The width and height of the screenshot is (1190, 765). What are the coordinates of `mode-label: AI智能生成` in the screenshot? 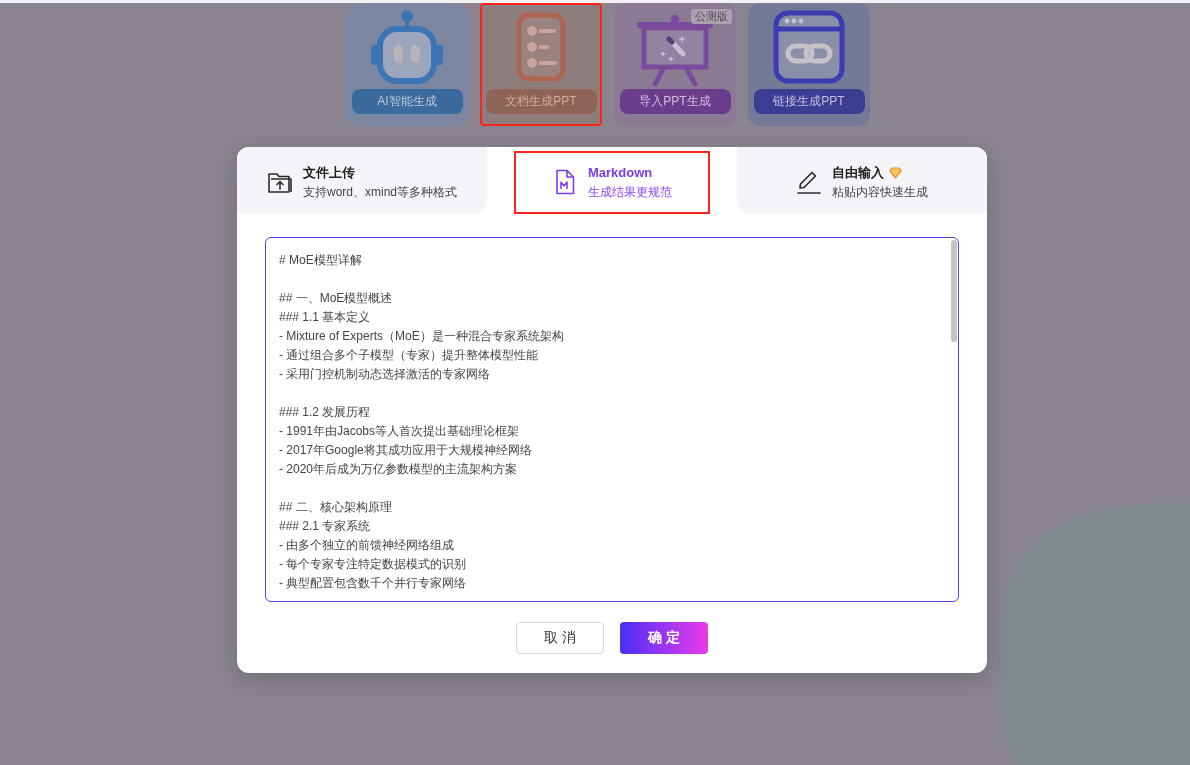 It's located at (407, 101).